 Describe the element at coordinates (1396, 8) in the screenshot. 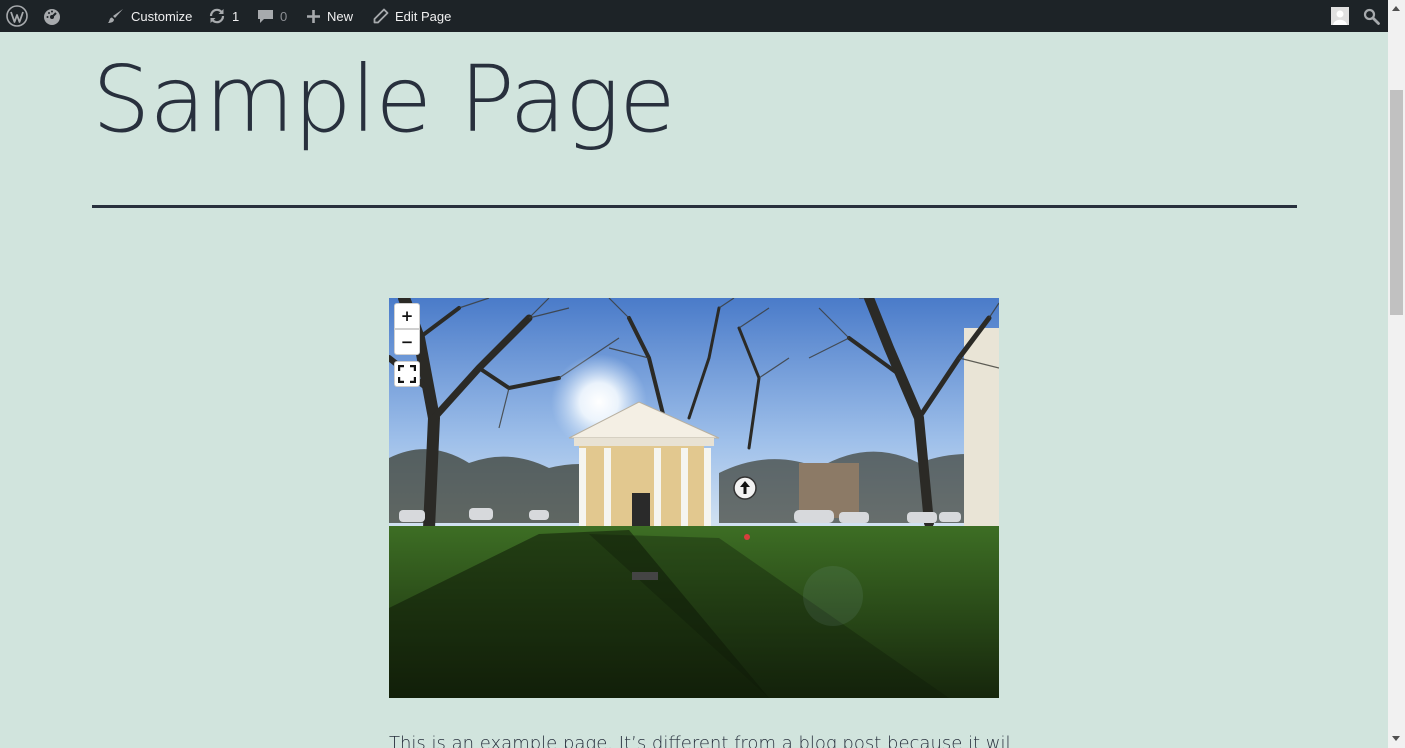

I see `scroll-up-arrow-icon` at that location.